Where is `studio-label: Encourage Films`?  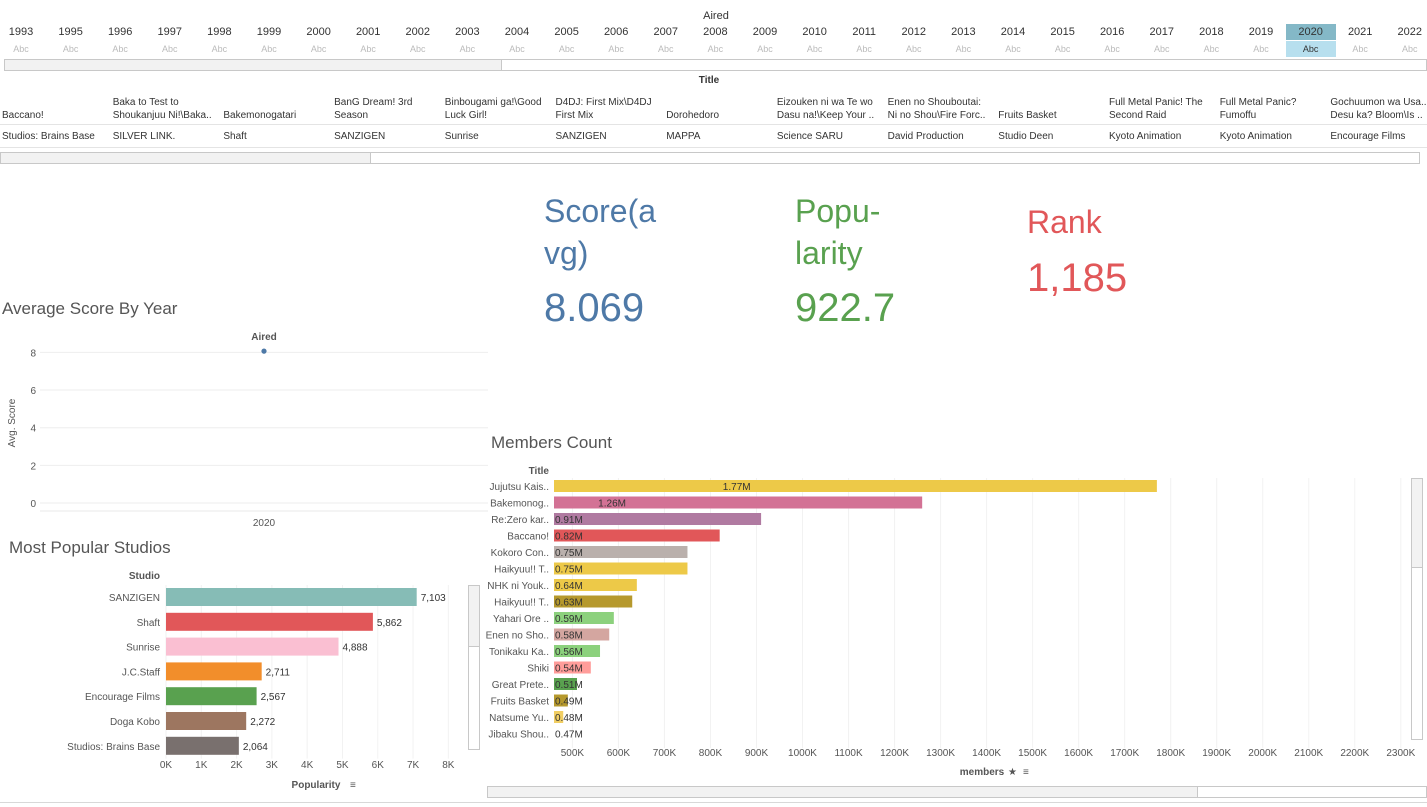 studio-label: Encourage Films is located at coordinates (122, 697).